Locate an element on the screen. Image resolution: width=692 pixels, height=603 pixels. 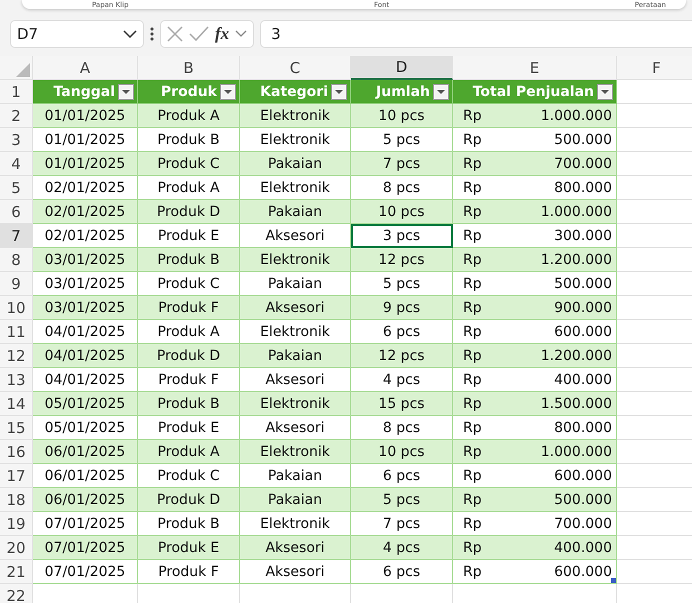
table-cell: 4 pcs is located at coordinates (402, 548).